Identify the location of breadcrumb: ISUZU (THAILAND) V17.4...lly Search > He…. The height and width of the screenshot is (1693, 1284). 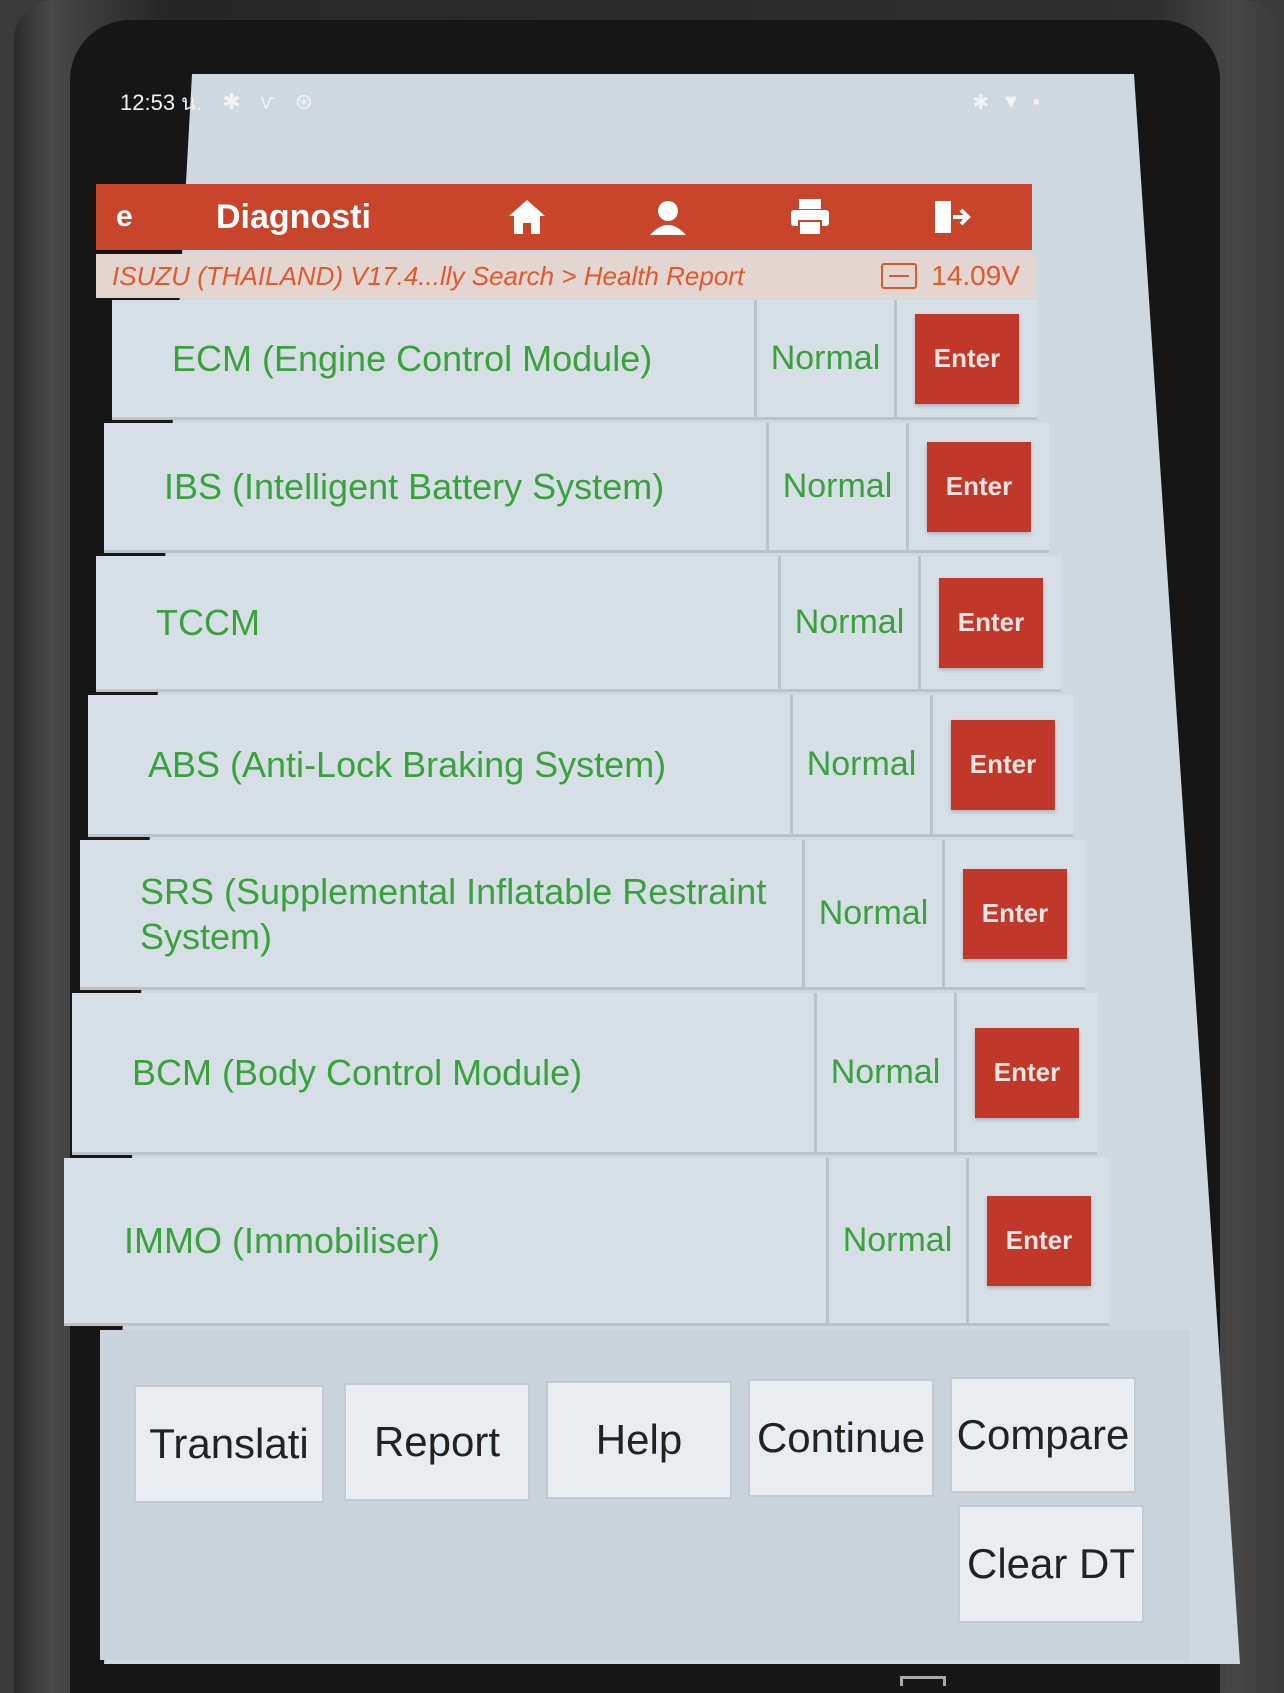
(566, 276).